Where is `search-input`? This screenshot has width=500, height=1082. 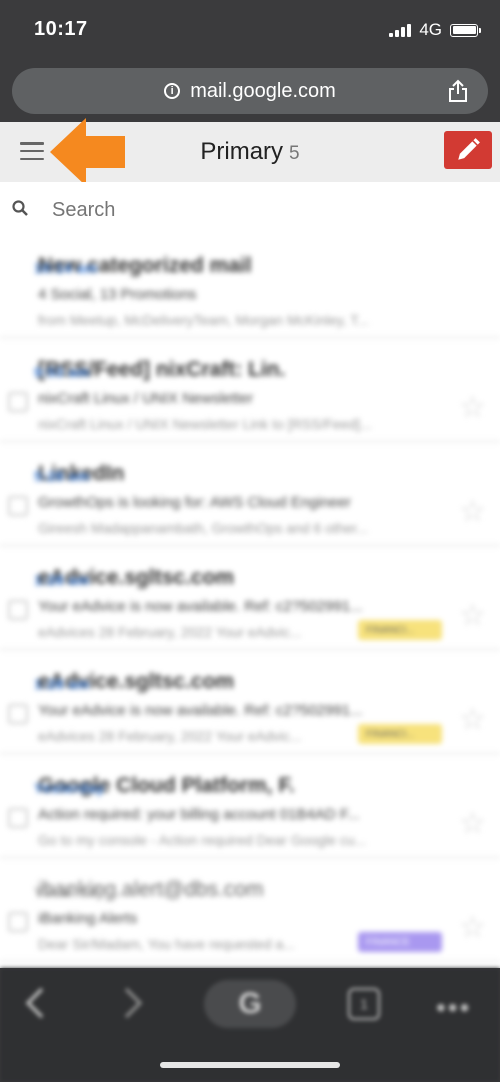
search-input is located at coordinates (262, 210).